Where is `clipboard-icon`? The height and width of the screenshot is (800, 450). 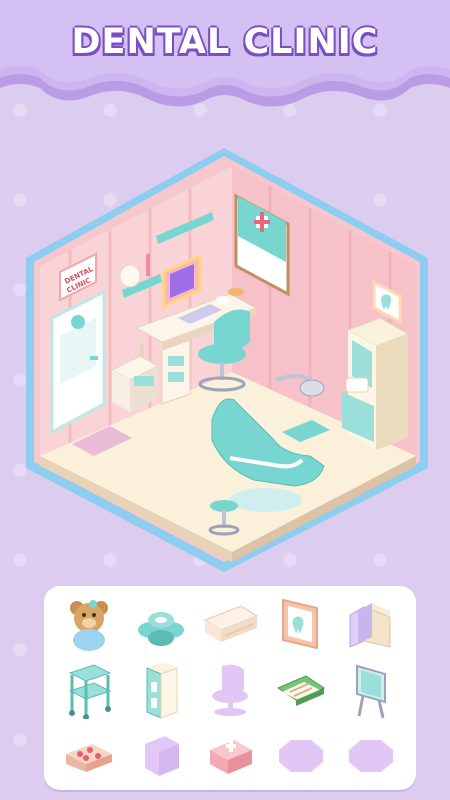
clipboard-icon is located at coordinates (301, 690).